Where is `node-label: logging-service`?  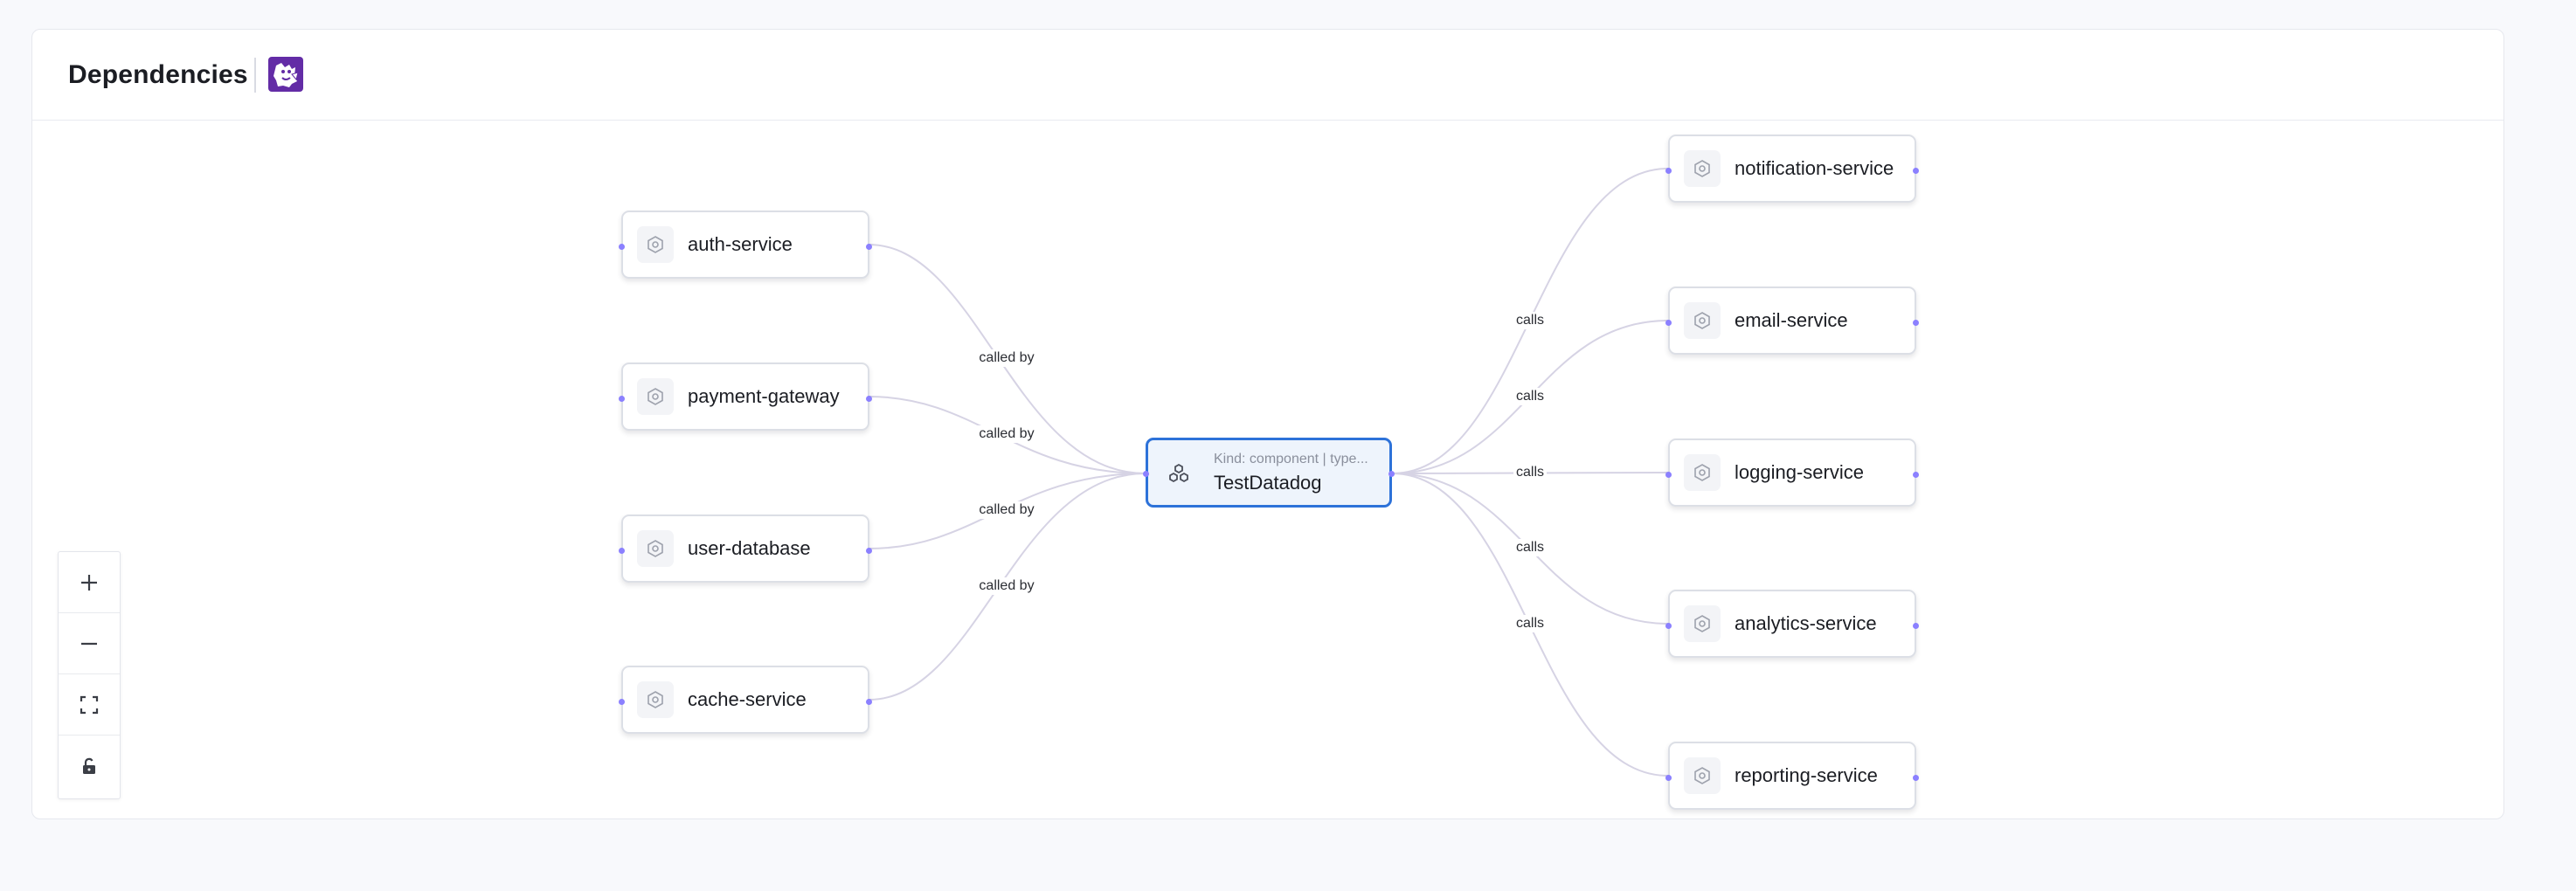
node-label: logging-service is located at coordinates (1799, 472).